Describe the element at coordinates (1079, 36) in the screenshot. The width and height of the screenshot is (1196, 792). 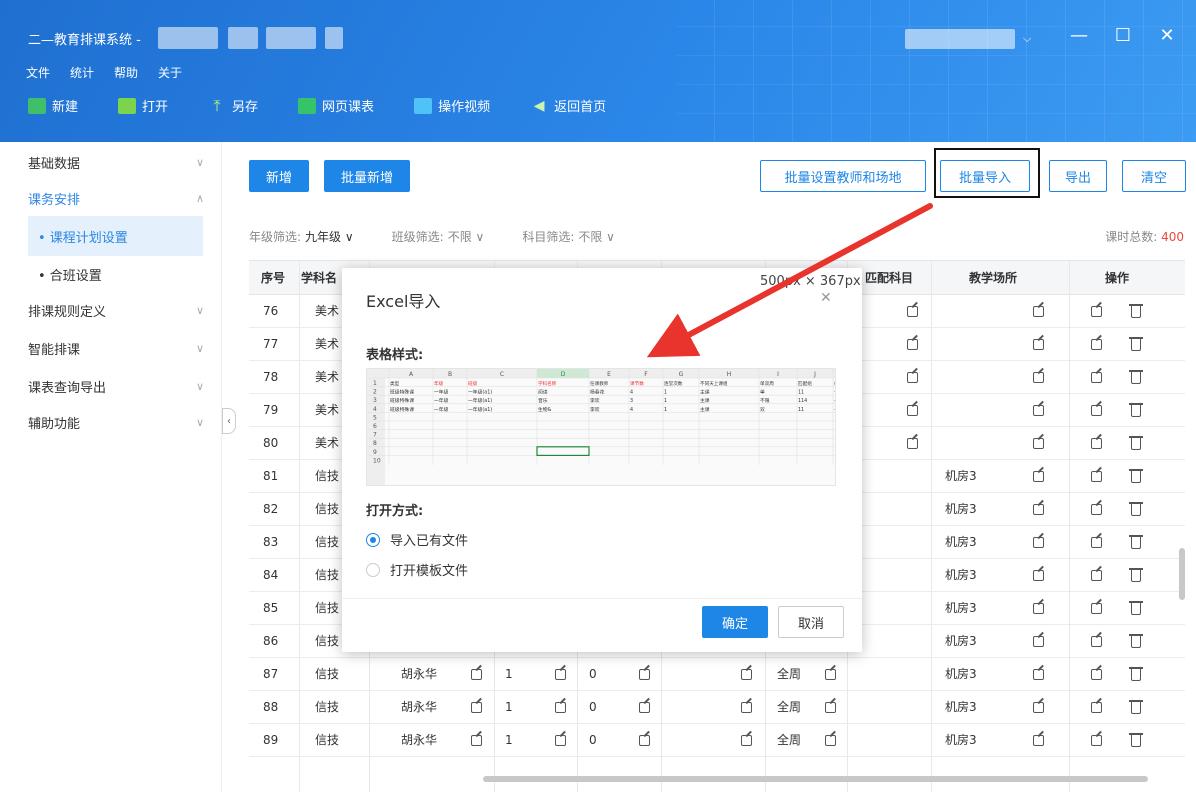
I see `minimize-button: —` at that location.